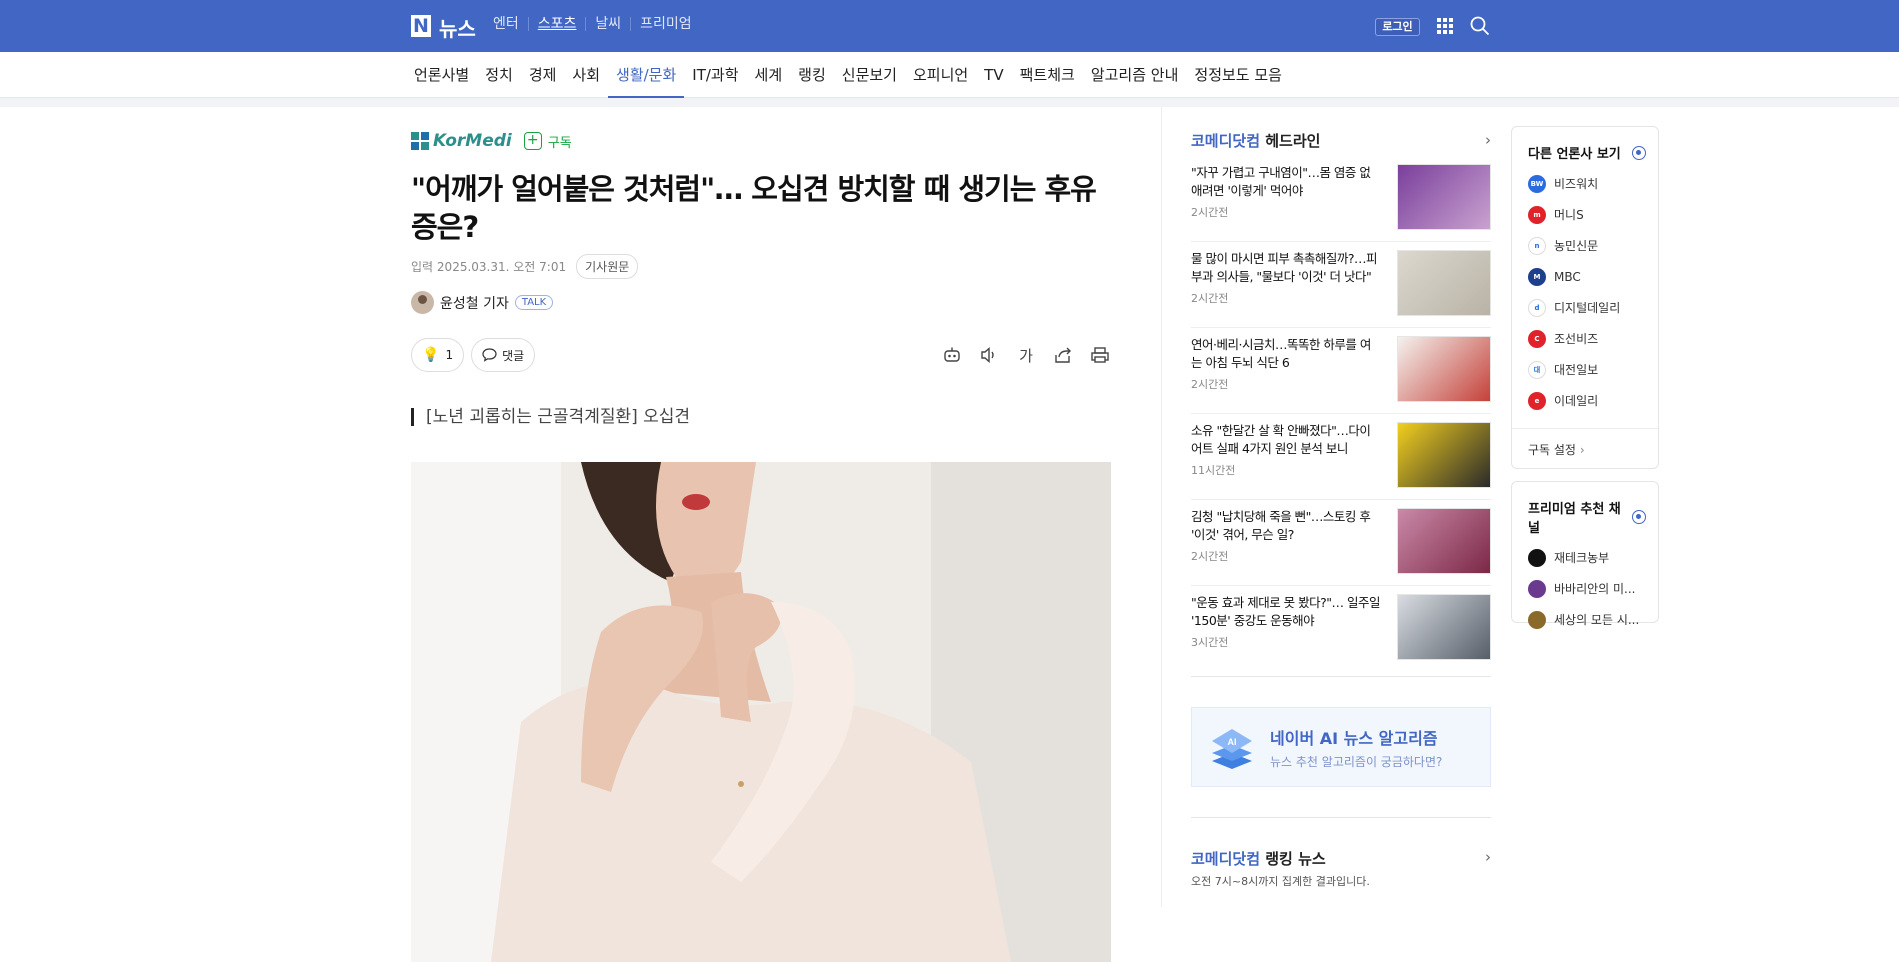 The image size is (1899, 962). I want to click on section-tab: 정치, so click(499, 75).